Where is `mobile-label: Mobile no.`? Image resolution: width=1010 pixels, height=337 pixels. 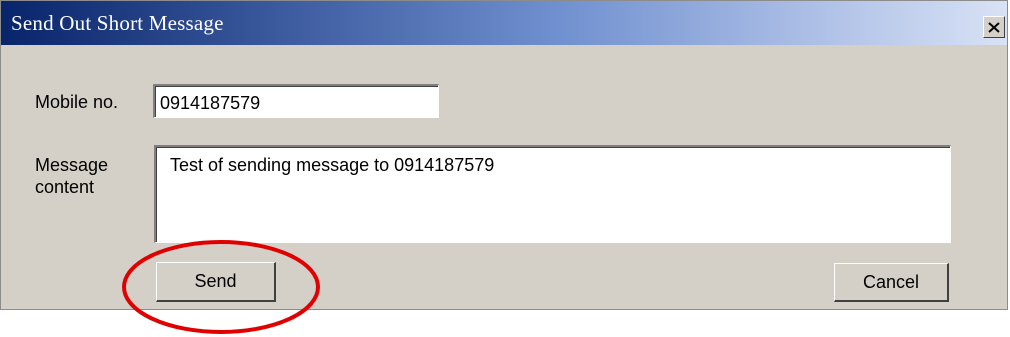
mobile-label: Mobile no. is located at coordinates (77, 102).